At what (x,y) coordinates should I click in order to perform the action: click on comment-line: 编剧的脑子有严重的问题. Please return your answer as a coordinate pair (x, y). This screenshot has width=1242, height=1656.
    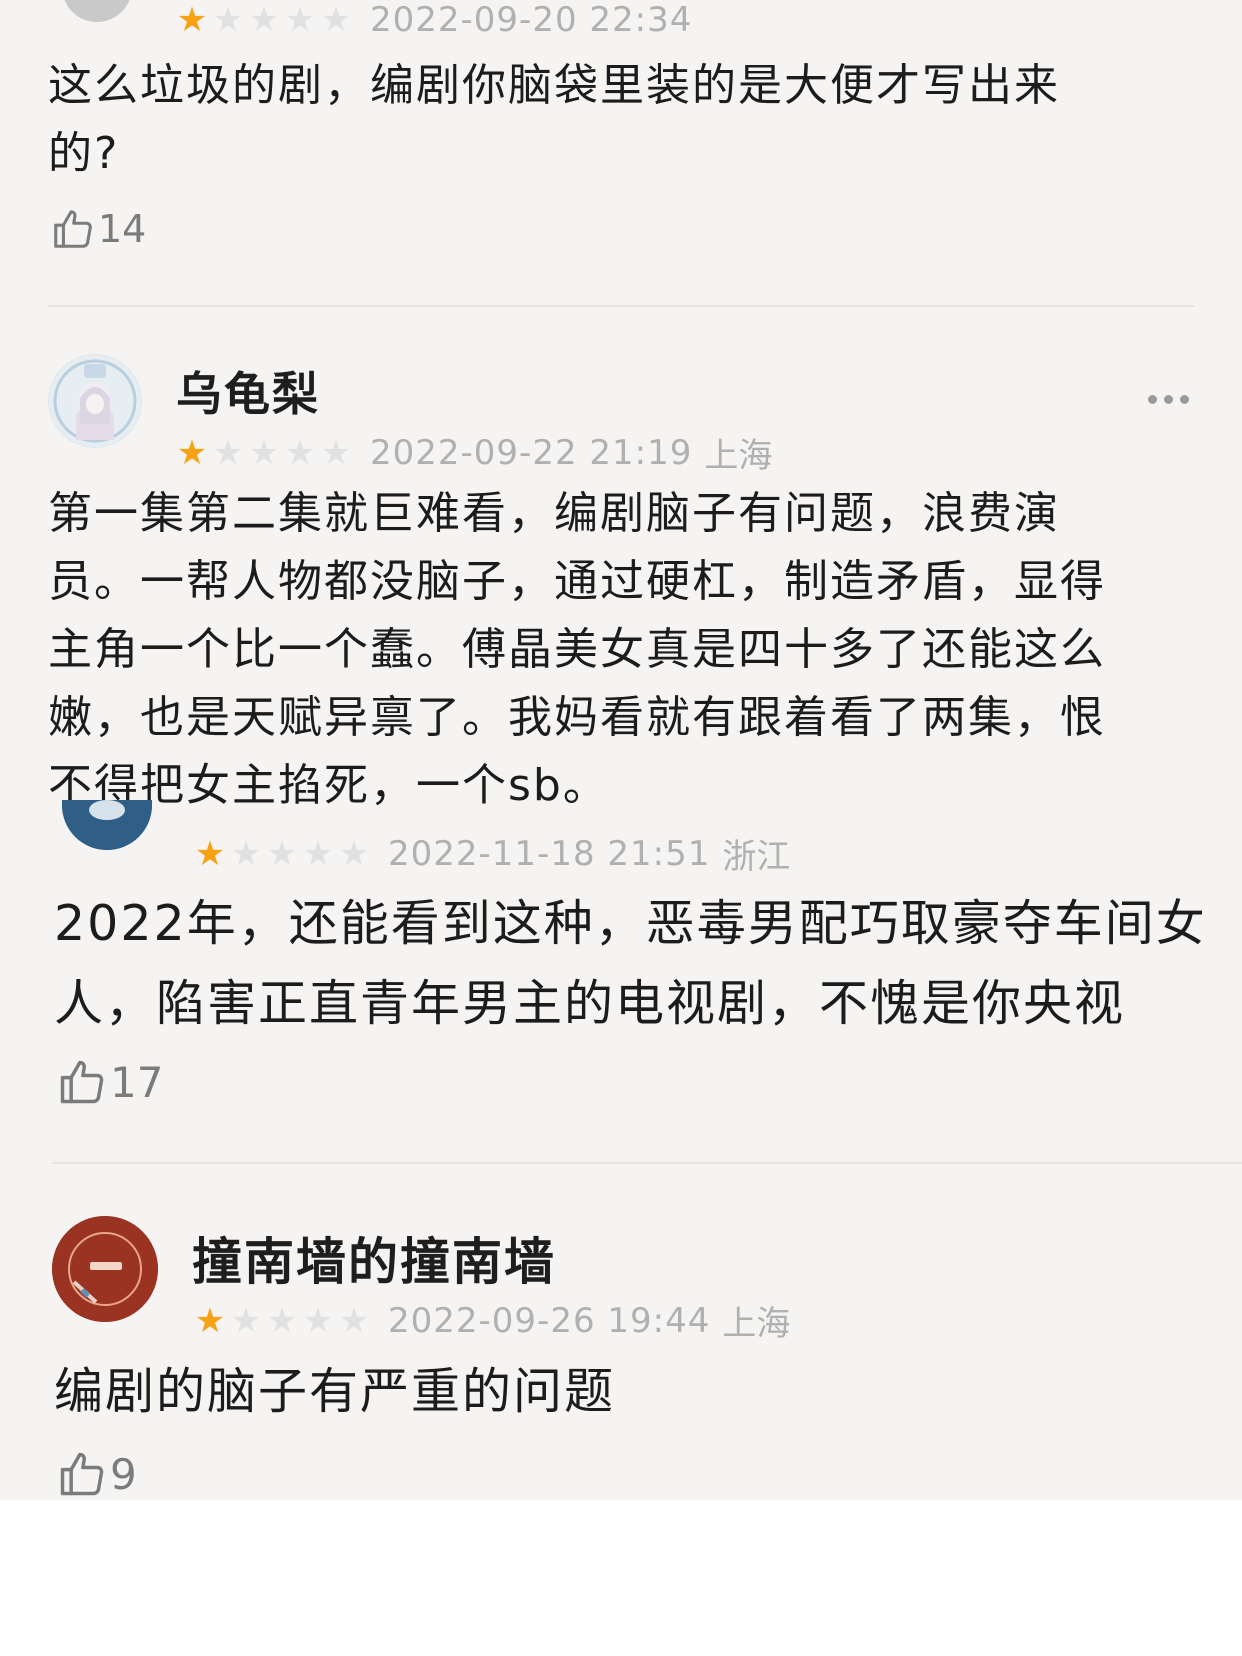
    Looking at the image, I should click on (335, 1391).